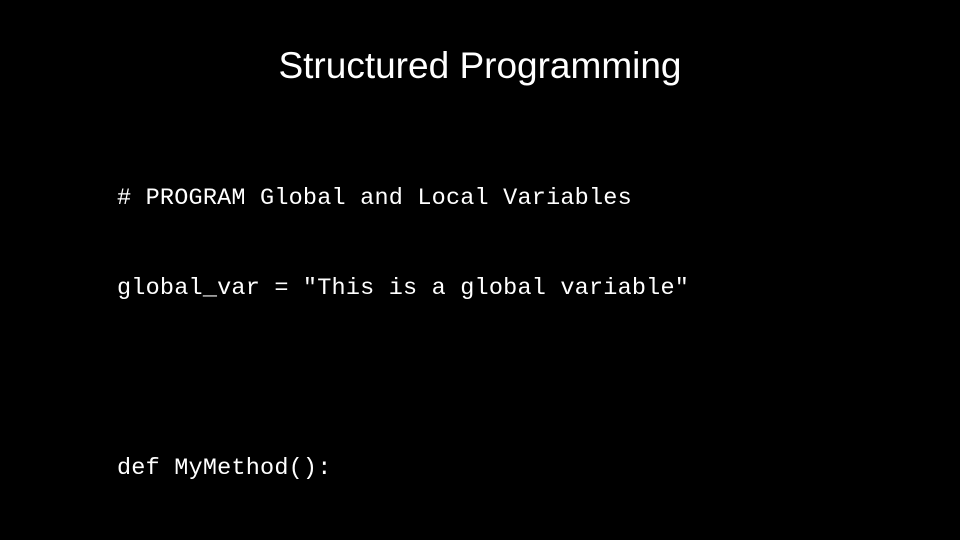 Image resolution: width=960 pixels, height=540 pixels. What do you see at coordinates (403, 288) in the screenshot?
I see `code-line: global_var = "This is a global variable"` at bounding box center [403, 288].